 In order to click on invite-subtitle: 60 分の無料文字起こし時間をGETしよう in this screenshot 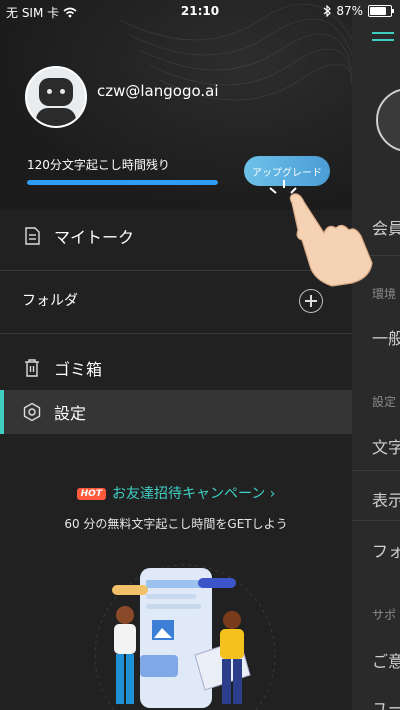, I will do `click(176, 524)`.